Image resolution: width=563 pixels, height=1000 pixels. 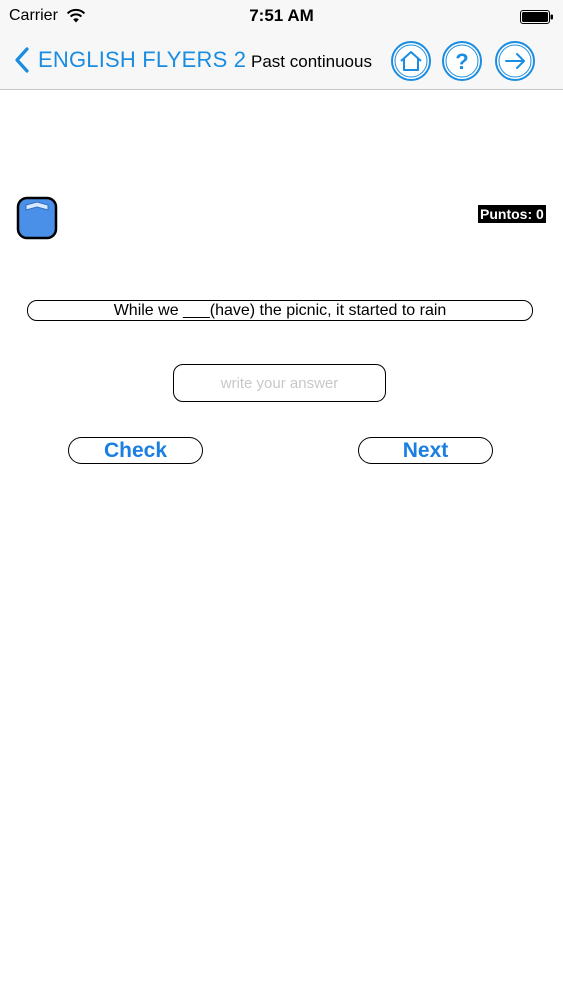 I want to click on chevron-left-icon, so click(x=22, y=60).